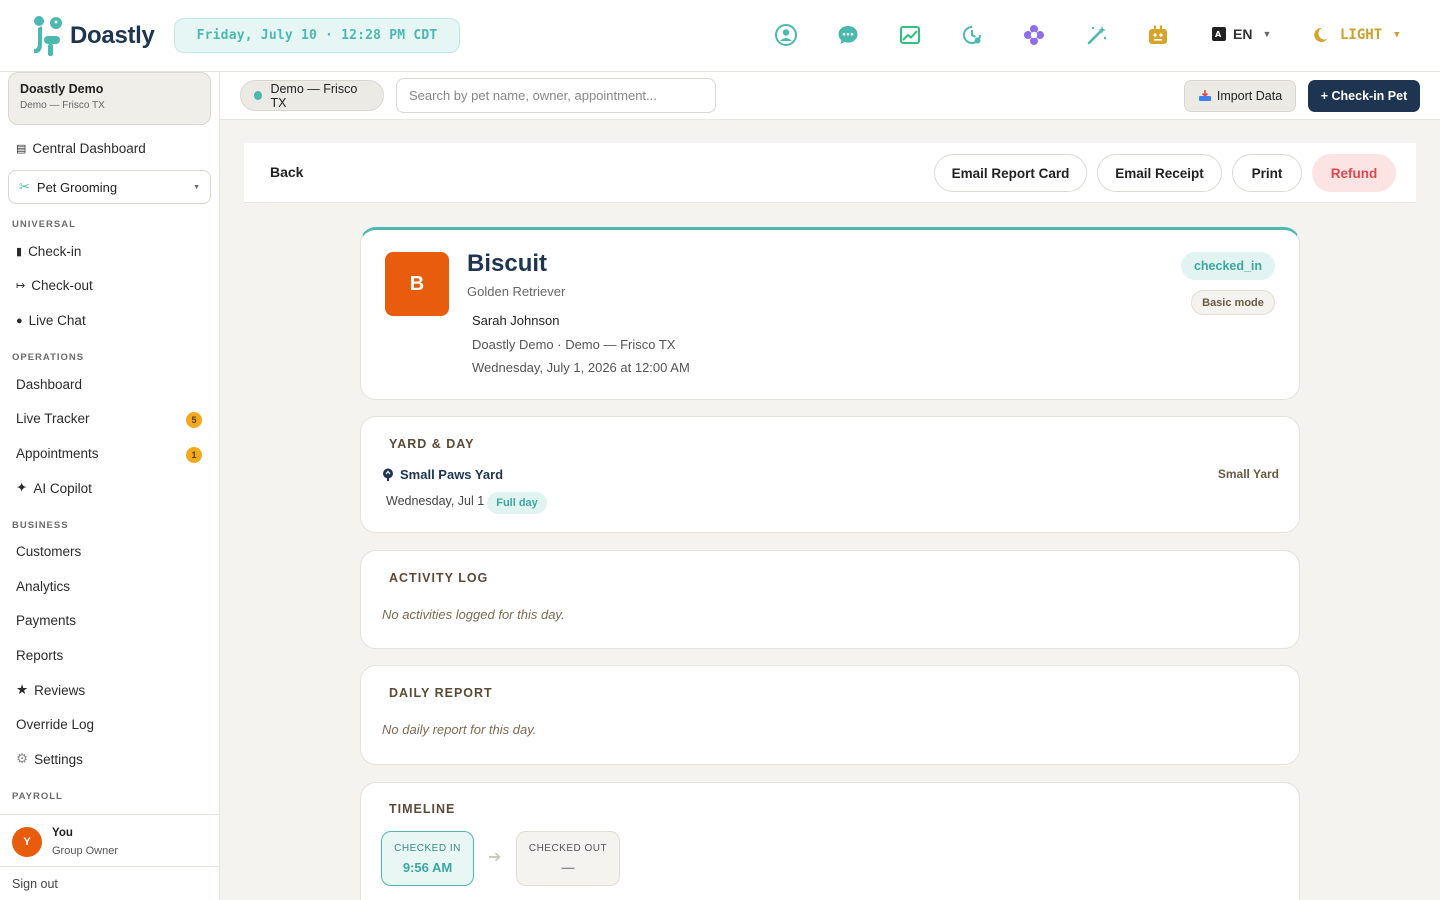 The width and height of the screenshot is (1440, 900). What do you see at coordinates (22, 758) in the screenshot?
I see `gear-icon: ⚙` at bounding box center [22, 758].